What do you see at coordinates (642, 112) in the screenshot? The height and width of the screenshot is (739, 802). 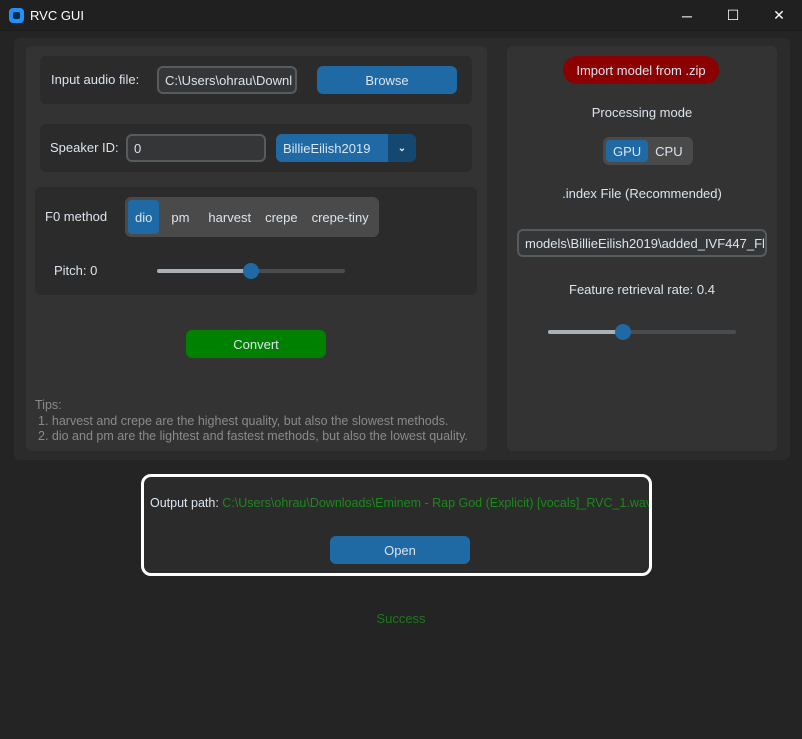 I see `processing-mode-label: Processing mode` at bounding box center [642, 112].